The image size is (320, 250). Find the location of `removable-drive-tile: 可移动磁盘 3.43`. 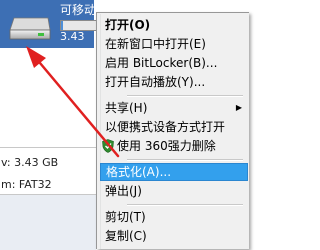

removable-drive-tile: 可移动磁盘 3.43 is located at coordinates (60, 24).